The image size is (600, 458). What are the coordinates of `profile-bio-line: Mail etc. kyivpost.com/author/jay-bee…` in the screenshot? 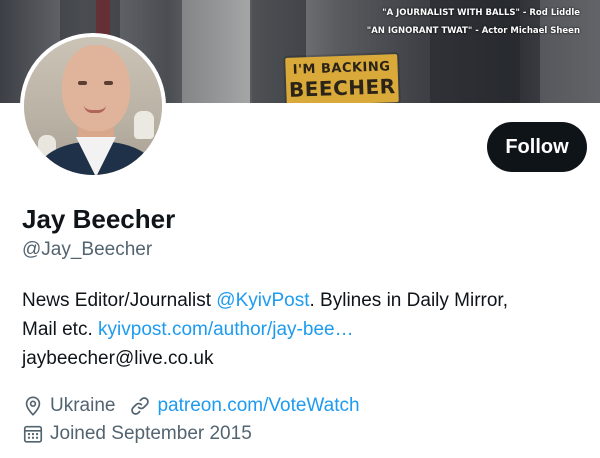 It's located at (307, 330).